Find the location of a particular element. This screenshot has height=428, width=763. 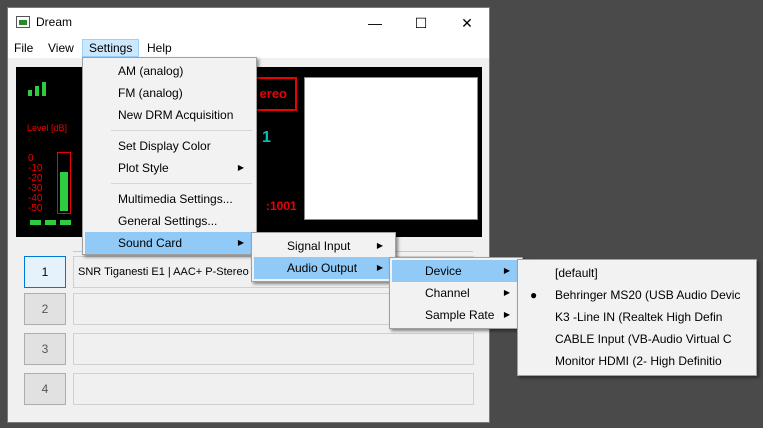

menu-item-audio-output: Audio Output ▶ is located at coordinates (323, 268).